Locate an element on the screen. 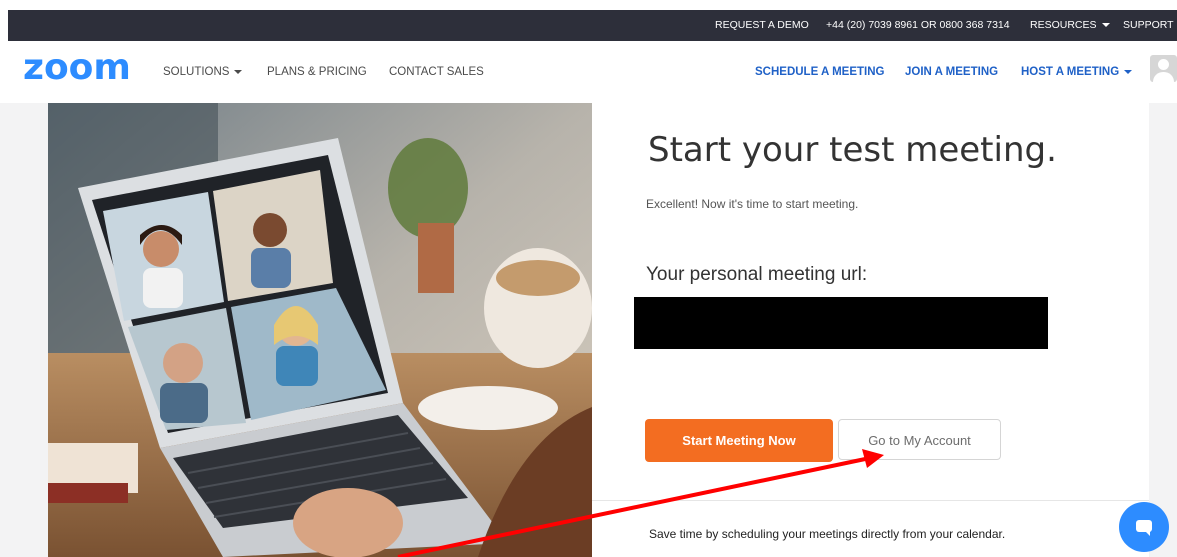  host-meeting-label: HOST A MEETING is located at coordinates (1070, 72).